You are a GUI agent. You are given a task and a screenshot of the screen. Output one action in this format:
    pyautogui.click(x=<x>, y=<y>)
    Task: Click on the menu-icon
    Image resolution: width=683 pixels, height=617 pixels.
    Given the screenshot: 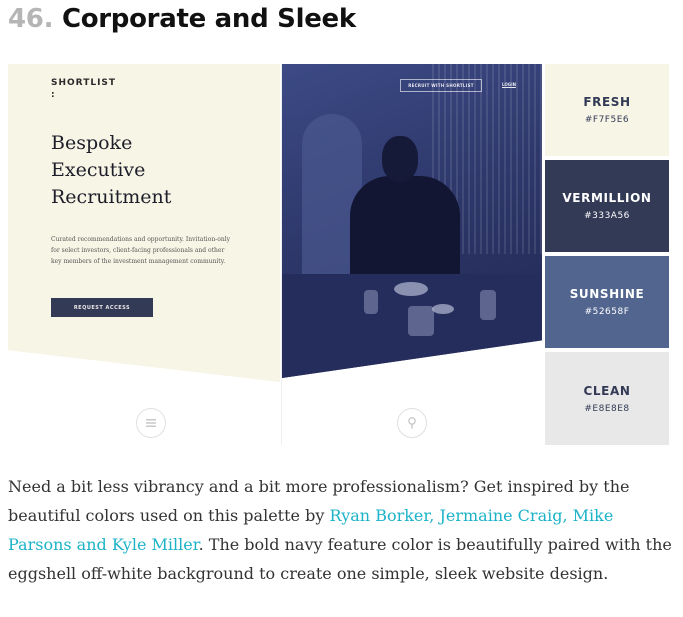 What is the action you would take?
    pyautogui.click(x=151, y=423)
    